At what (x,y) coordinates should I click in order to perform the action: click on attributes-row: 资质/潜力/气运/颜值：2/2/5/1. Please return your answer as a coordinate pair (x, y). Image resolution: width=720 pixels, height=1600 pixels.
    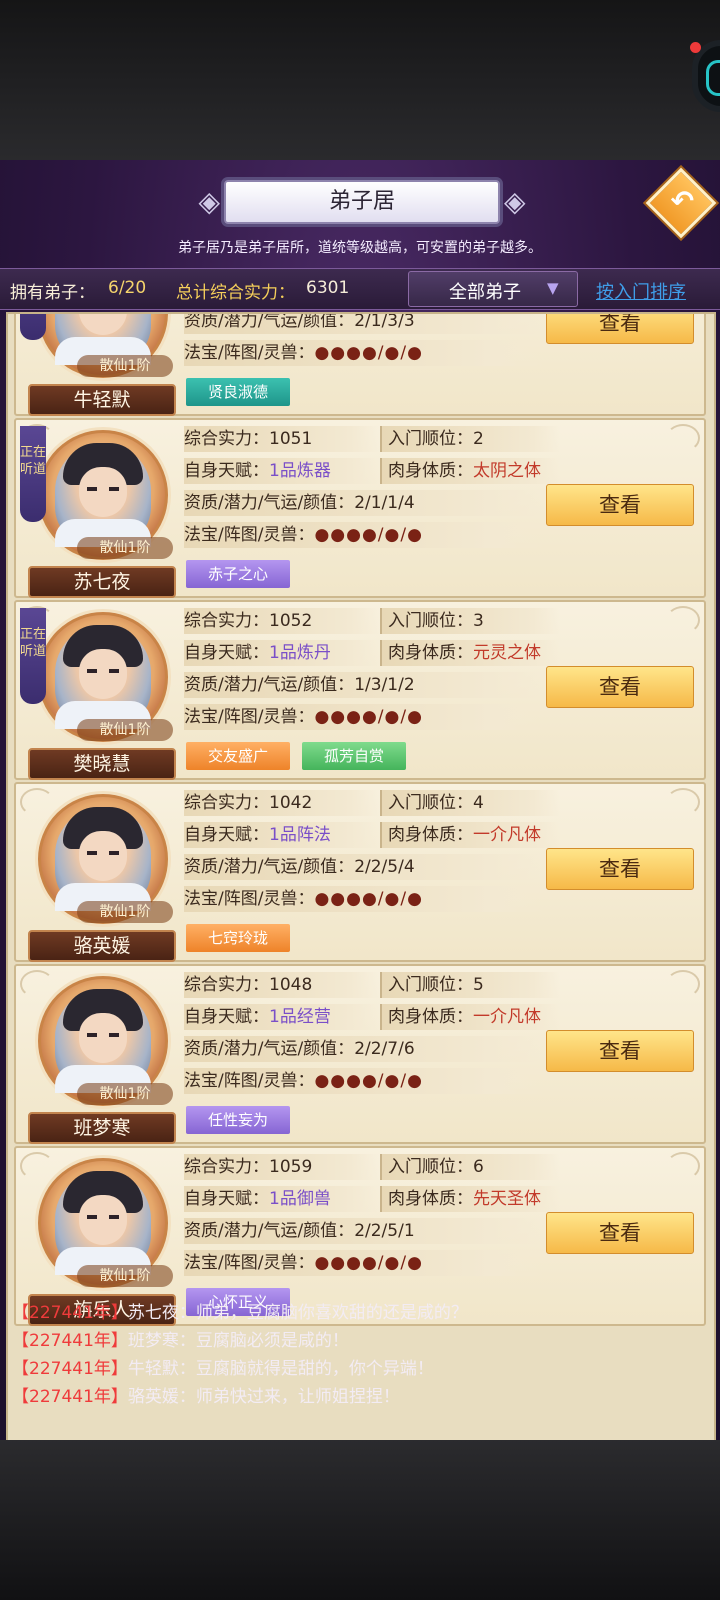
    Looking at the image, I should click on (364, 1231).